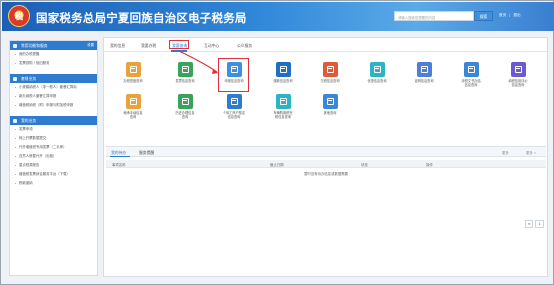 This screenshot has height=285, width=554. I want to click on column-header: 状态, so click(364, 165).